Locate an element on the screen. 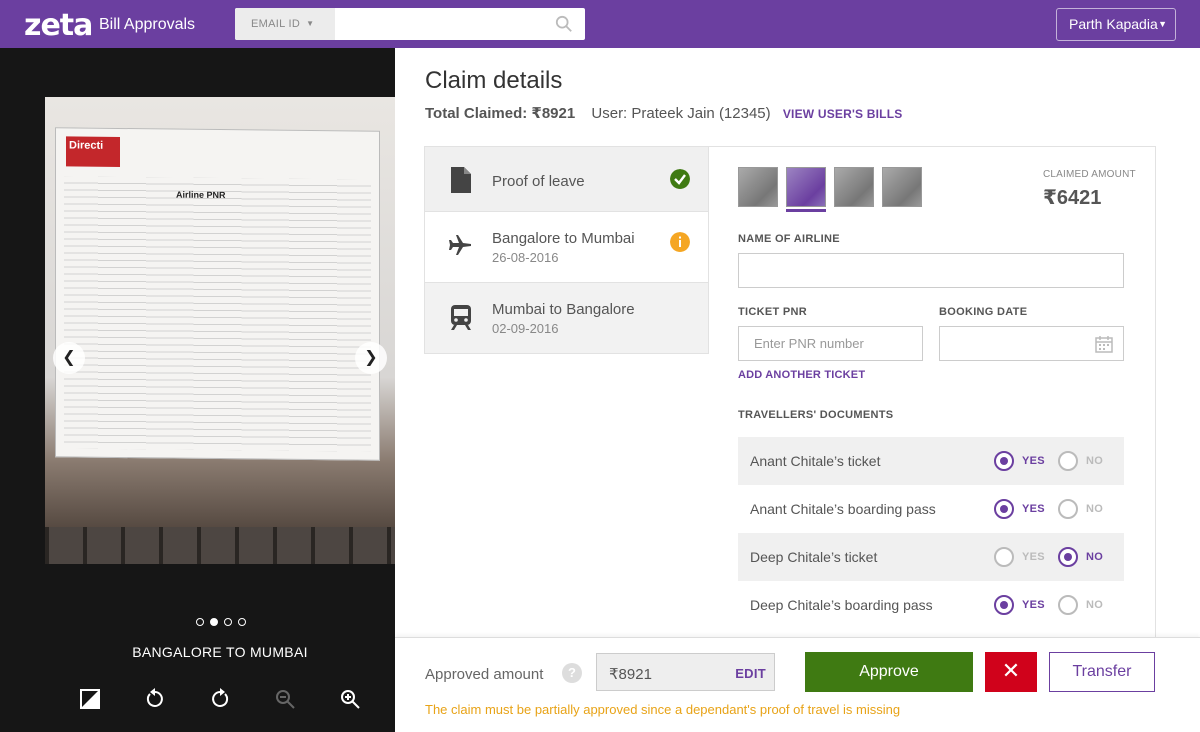 This screenshot has width=1200, height=732. approved-amount-field: ₹8921 EDIT is located at coordinates (685, 672).